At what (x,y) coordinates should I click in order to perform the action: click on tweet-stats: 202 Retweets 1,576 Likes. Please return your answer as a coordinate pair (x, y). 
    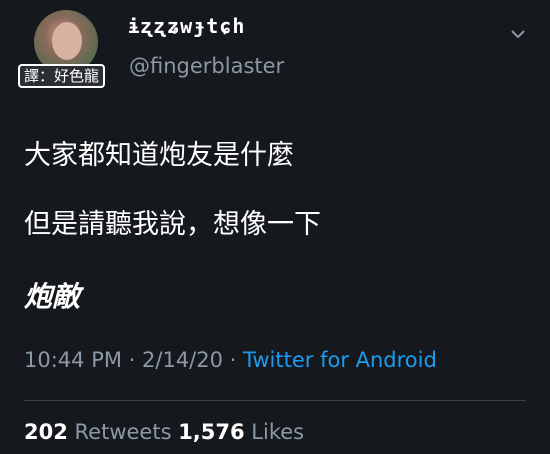
    Looking at the image, I should click on (164, 432).